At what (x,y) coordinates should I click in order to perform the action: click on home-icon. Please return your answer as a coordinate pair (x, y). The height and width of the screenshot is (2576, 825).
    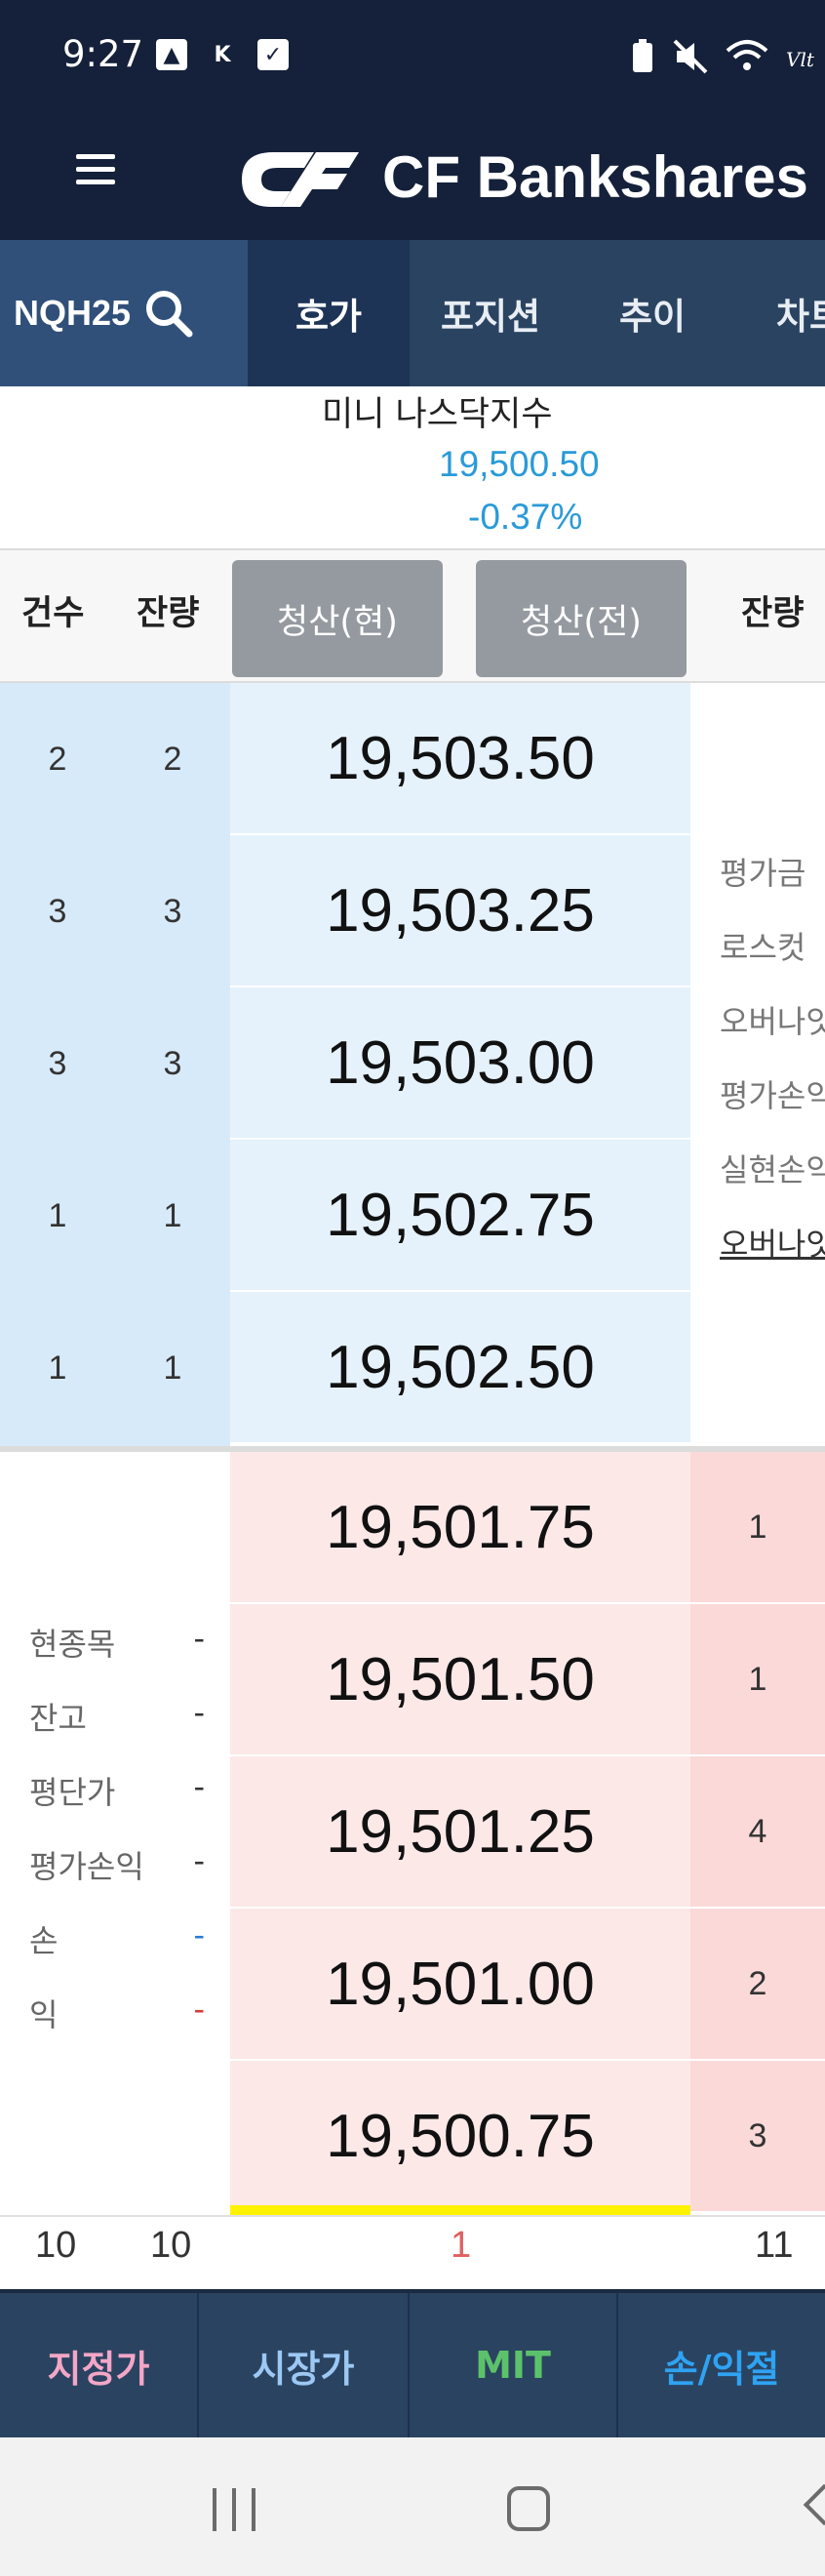
    Looking at the image, I should click on (528, 2508).